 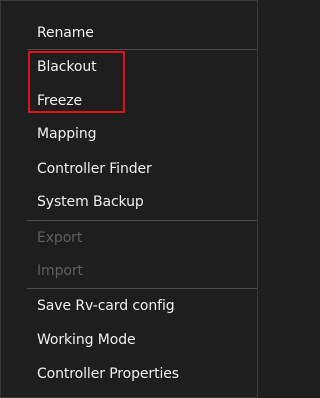 I want to click on menu-item-save-rv-card-config: Save Rv-card config, so click(x=145, y=306).